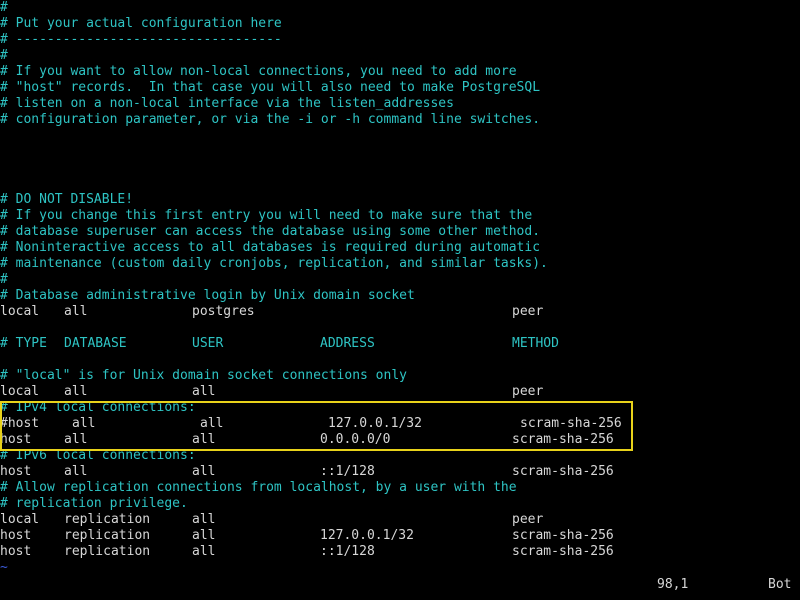  What do you see at coordinates (673, 584) in the screenshot?
I see `cursor-position: 98,1` at bounding box center [673, 584].